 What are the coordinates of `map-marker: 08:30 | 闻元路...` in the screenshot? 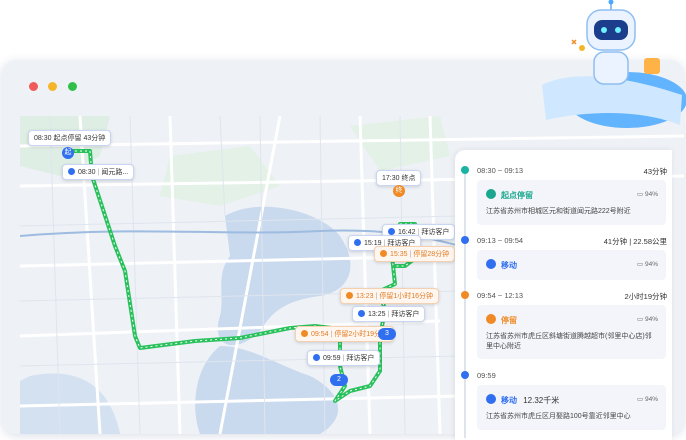 It's located at (98, 172).